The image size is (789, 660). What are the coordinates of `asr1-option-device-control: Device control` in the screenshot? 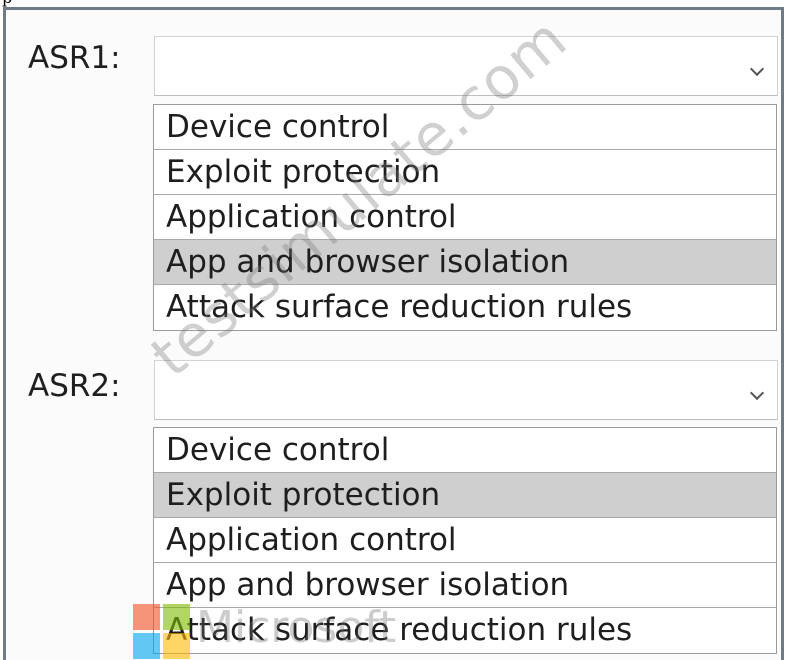 It's located at (465, 127).